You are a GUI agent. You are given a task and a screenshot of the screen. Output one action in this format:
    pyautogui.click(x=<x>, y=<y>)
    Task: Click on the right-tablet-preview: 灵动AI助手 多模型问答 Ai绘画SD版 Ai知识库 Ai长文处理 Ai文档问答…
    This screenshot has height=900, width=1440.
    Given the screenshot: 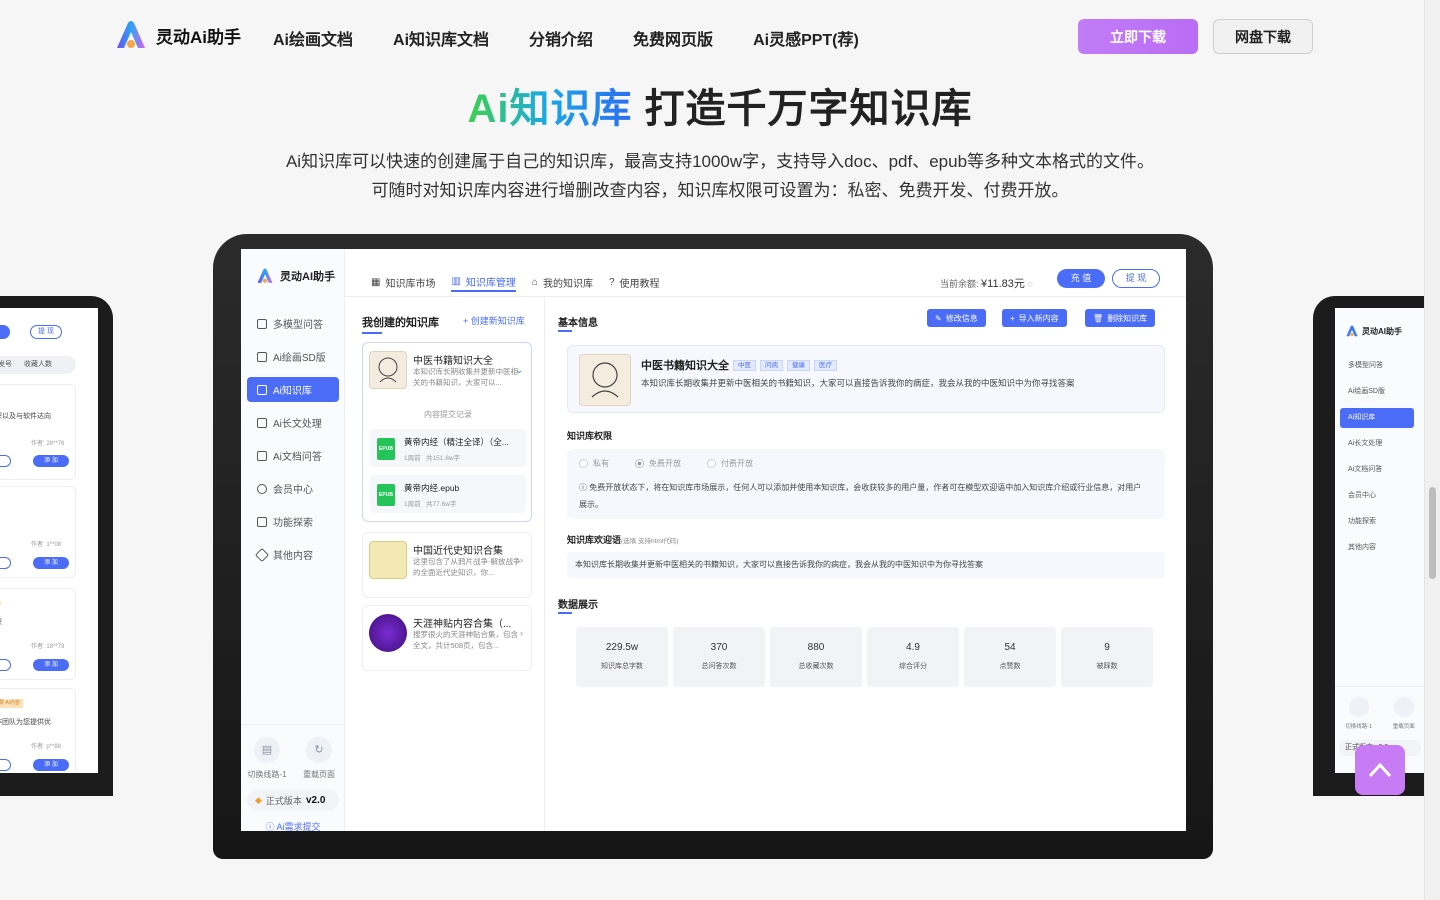 What is the action you would take?
    pyautogui.click(x=1369, y=546)
    